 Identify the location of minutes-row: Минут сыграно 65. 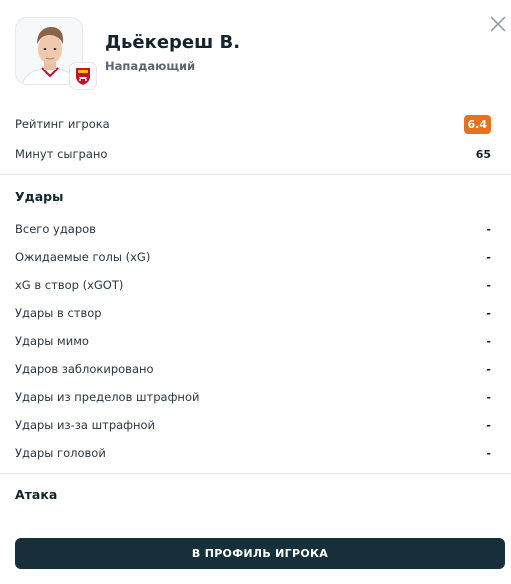
(253, 154).